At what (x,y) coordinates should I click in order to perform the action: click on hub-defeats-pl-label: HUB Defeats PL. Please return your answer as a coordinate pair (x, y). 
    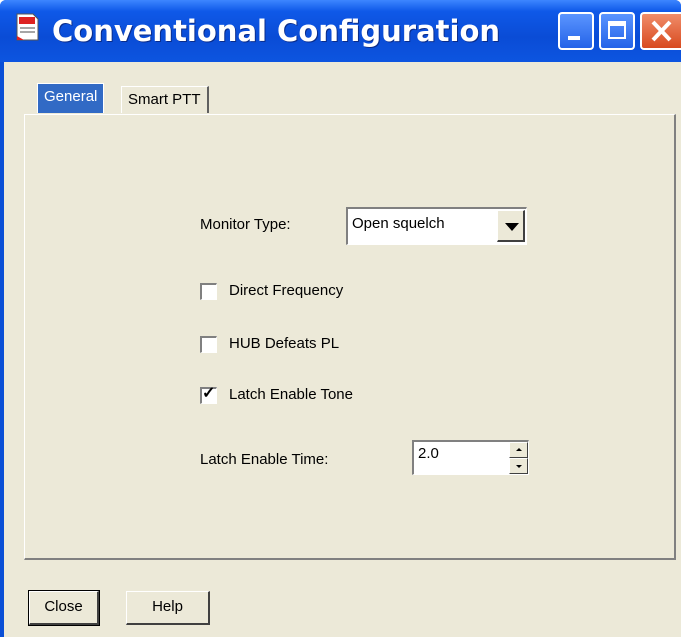
    Looking at the image, I should click on (284, 343).